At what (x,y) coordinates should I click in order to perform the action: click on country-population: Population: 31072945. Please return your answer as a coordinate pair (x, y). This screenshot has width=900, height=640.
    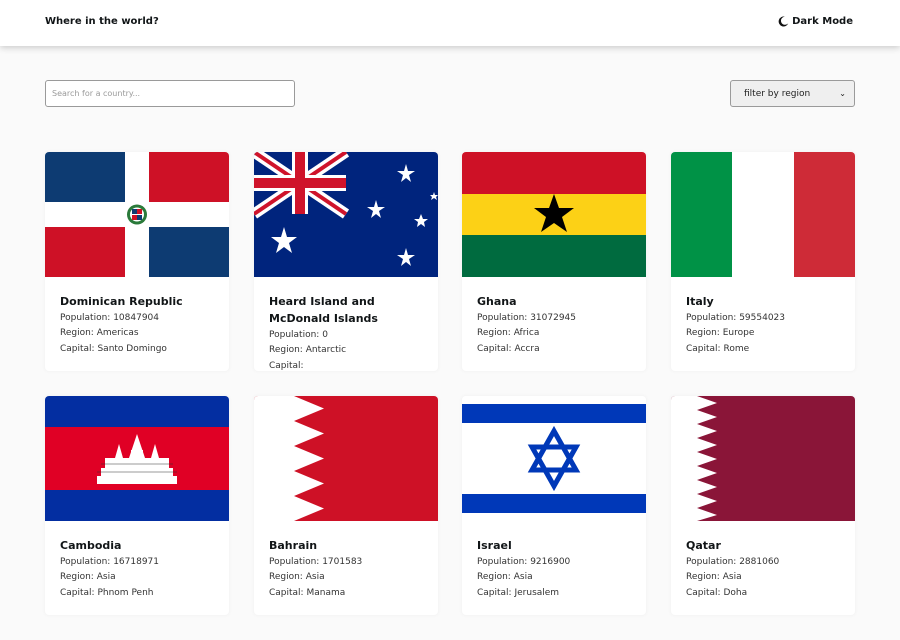
    Looking at the image, I should click on (527, 318).